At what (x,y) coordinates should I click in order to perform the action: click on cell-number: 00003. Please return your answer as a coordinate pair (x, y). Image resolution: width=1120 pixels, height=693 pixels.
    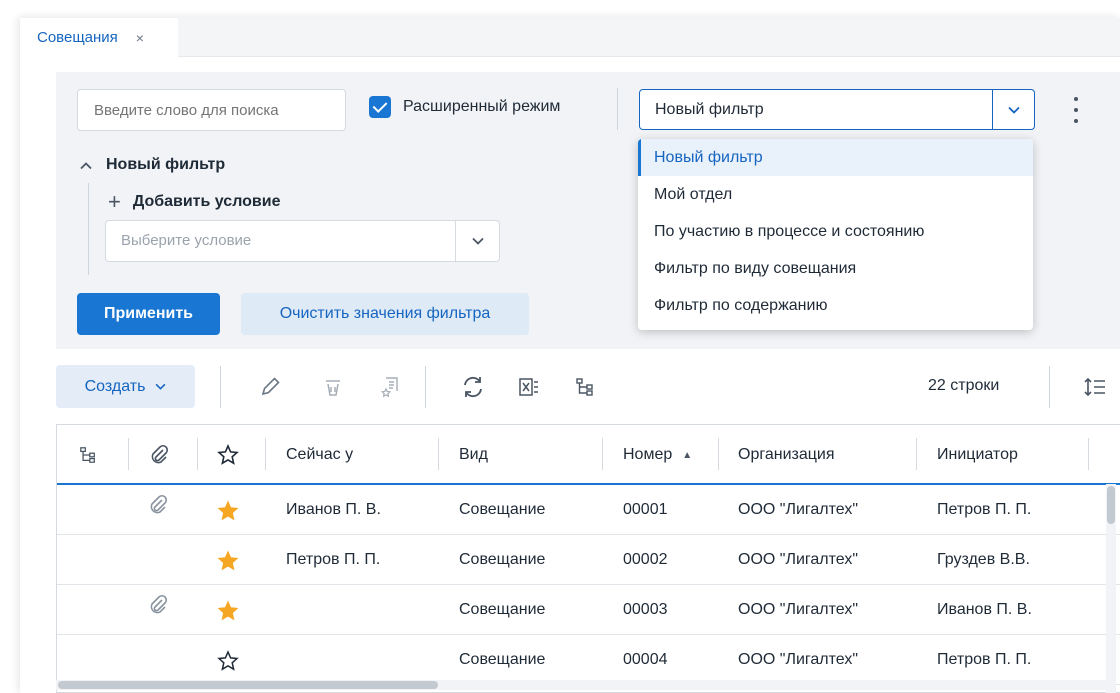
    Looking at the image, I should click on (645, 609).